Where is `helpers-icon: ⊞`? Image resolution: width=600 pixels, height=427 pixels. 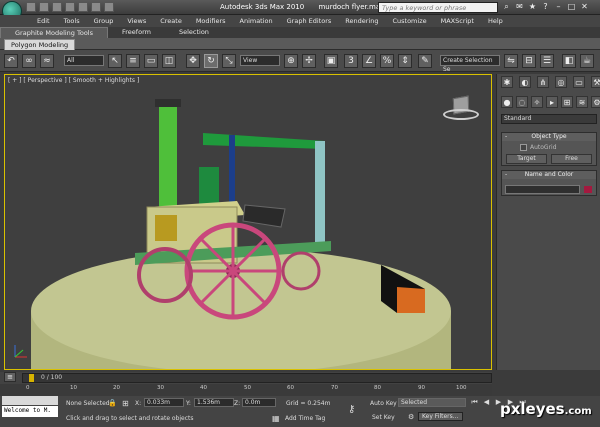 helpers-icon: ⊞ is located at coordinates (567, 102).